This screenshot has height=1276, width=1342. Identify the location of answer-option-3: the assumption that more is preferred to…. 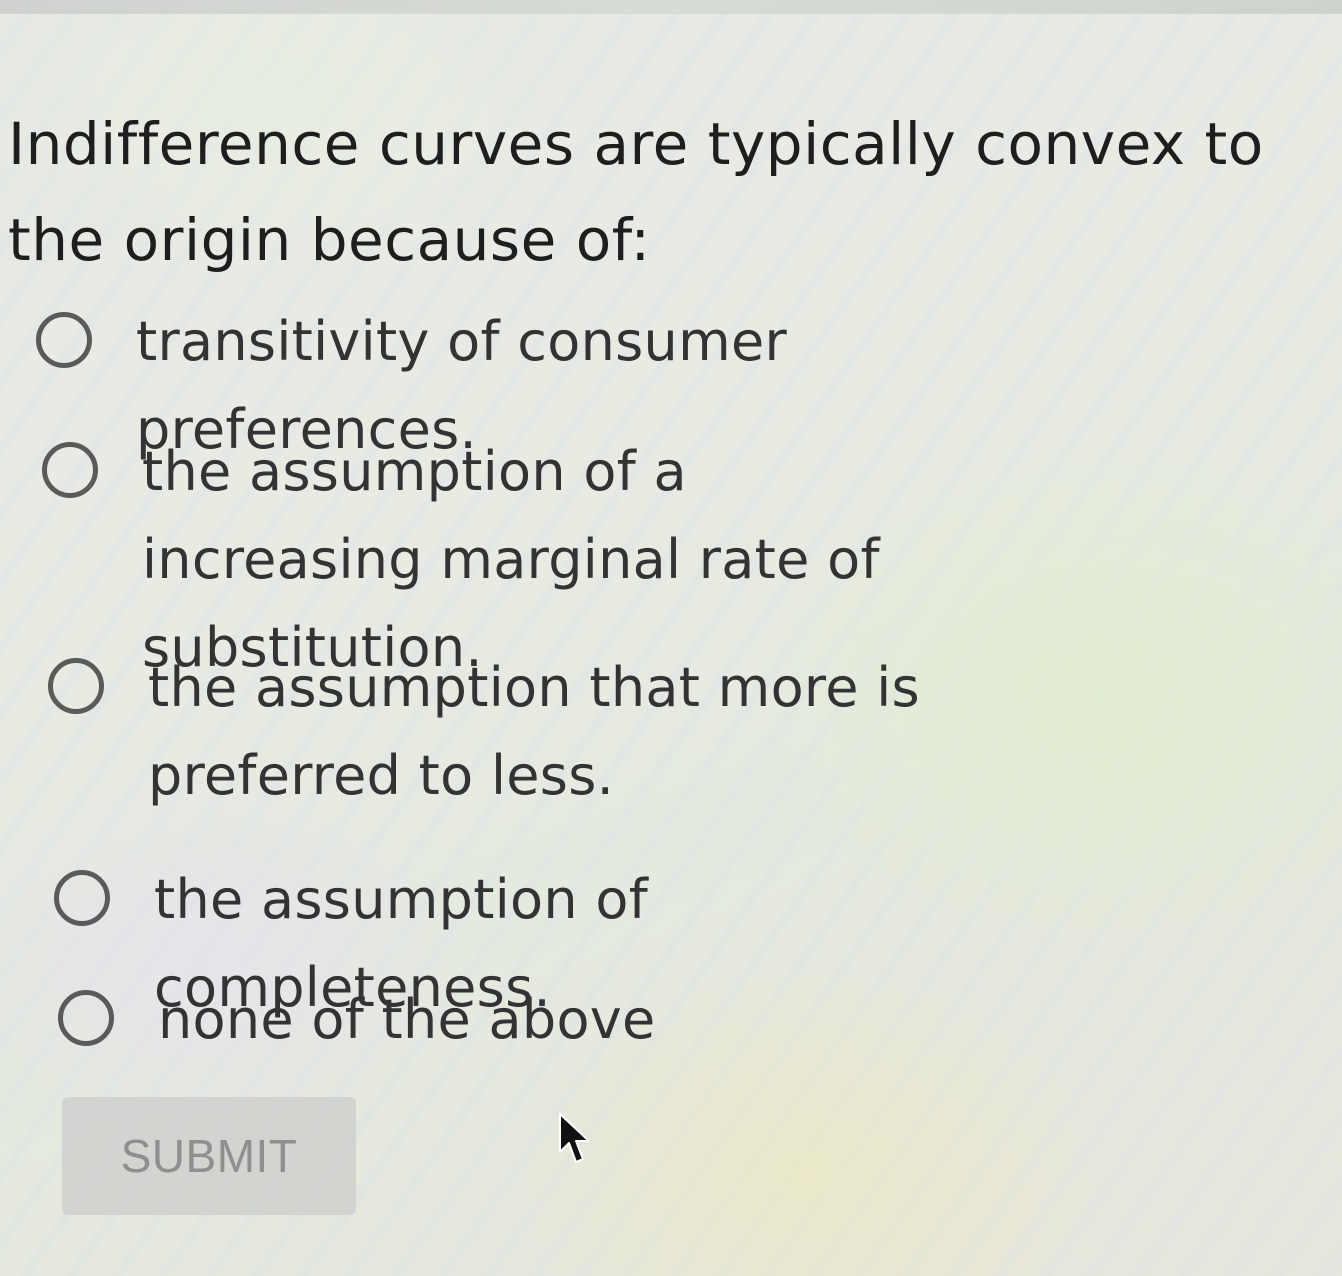
(493, 732).